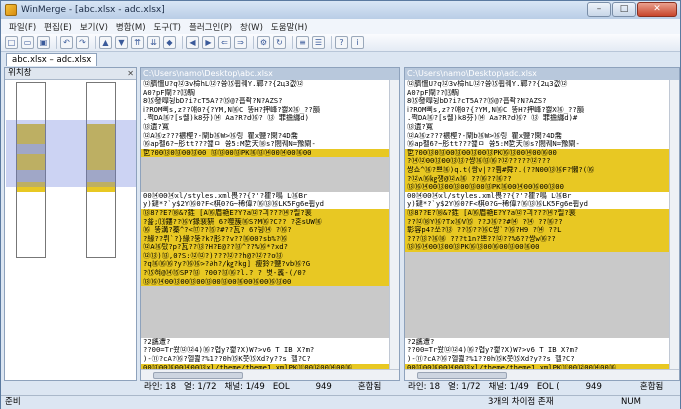  What do you see at coordinates (270, 265) in the screenshot?
I see `diff-line: ?q⑯⑯⑯?y?⑯⑯>?∂h?/㎏?kg] 瘦鈴?鹽?vb⑯?G` at bounding box center [270, 265].